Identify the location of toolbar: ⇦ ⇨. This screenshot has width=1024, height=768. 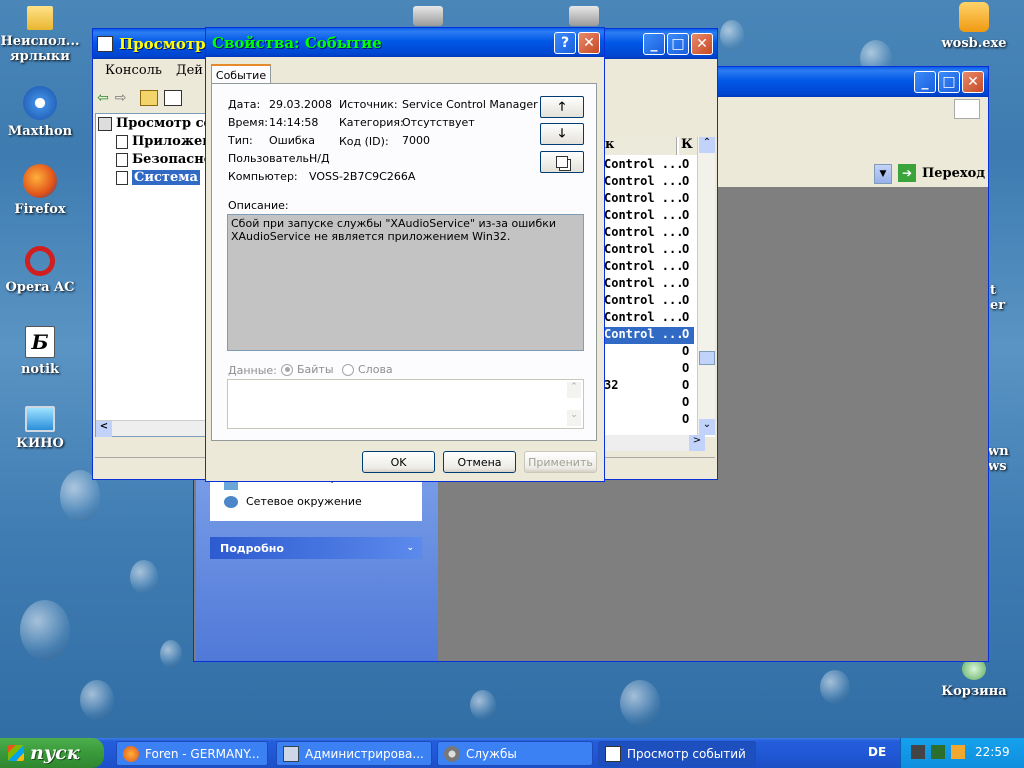
(140, 98).